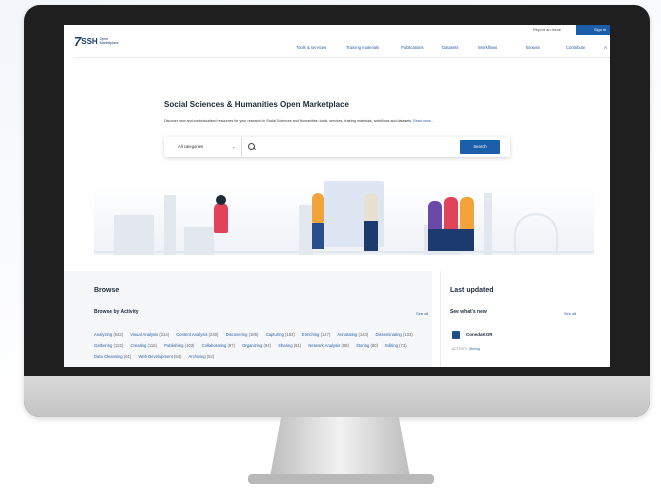 Image resolution: width=661 pixels, height=491 pixels. I want to click on chevron-down-icon: ⌄, so click(234, 146).